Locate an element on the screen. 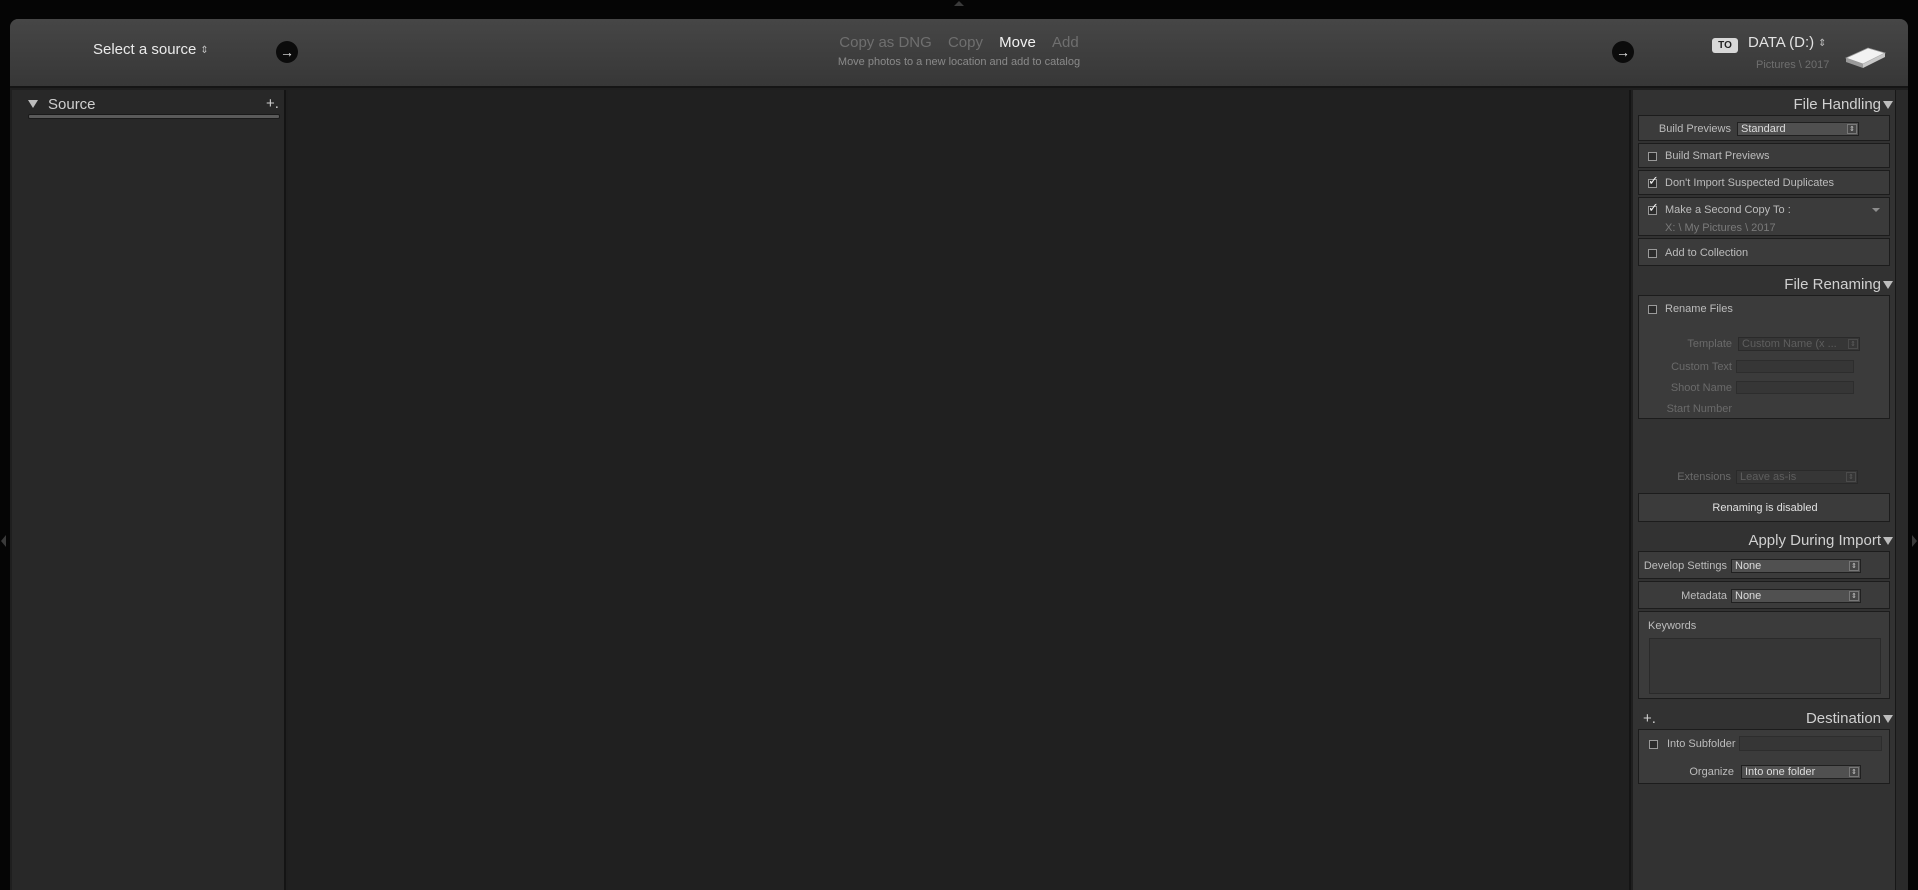 Image resolution: width=1918 pixels, height=890 pixels. extensions-label: Extensions is located at coordinates (1704, 477).